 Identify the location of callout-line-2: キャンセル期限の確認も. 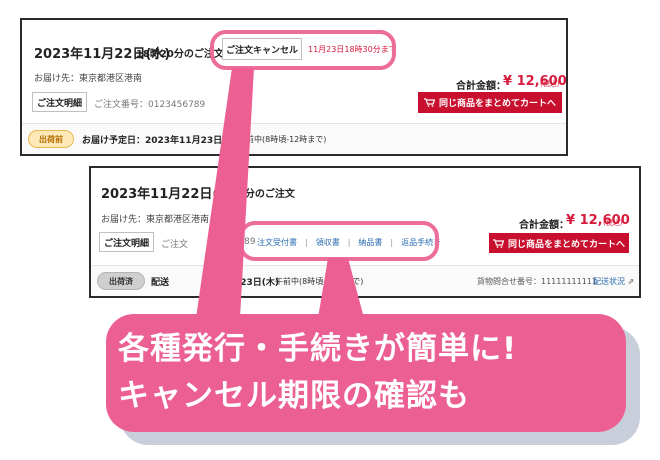
(294, 396).